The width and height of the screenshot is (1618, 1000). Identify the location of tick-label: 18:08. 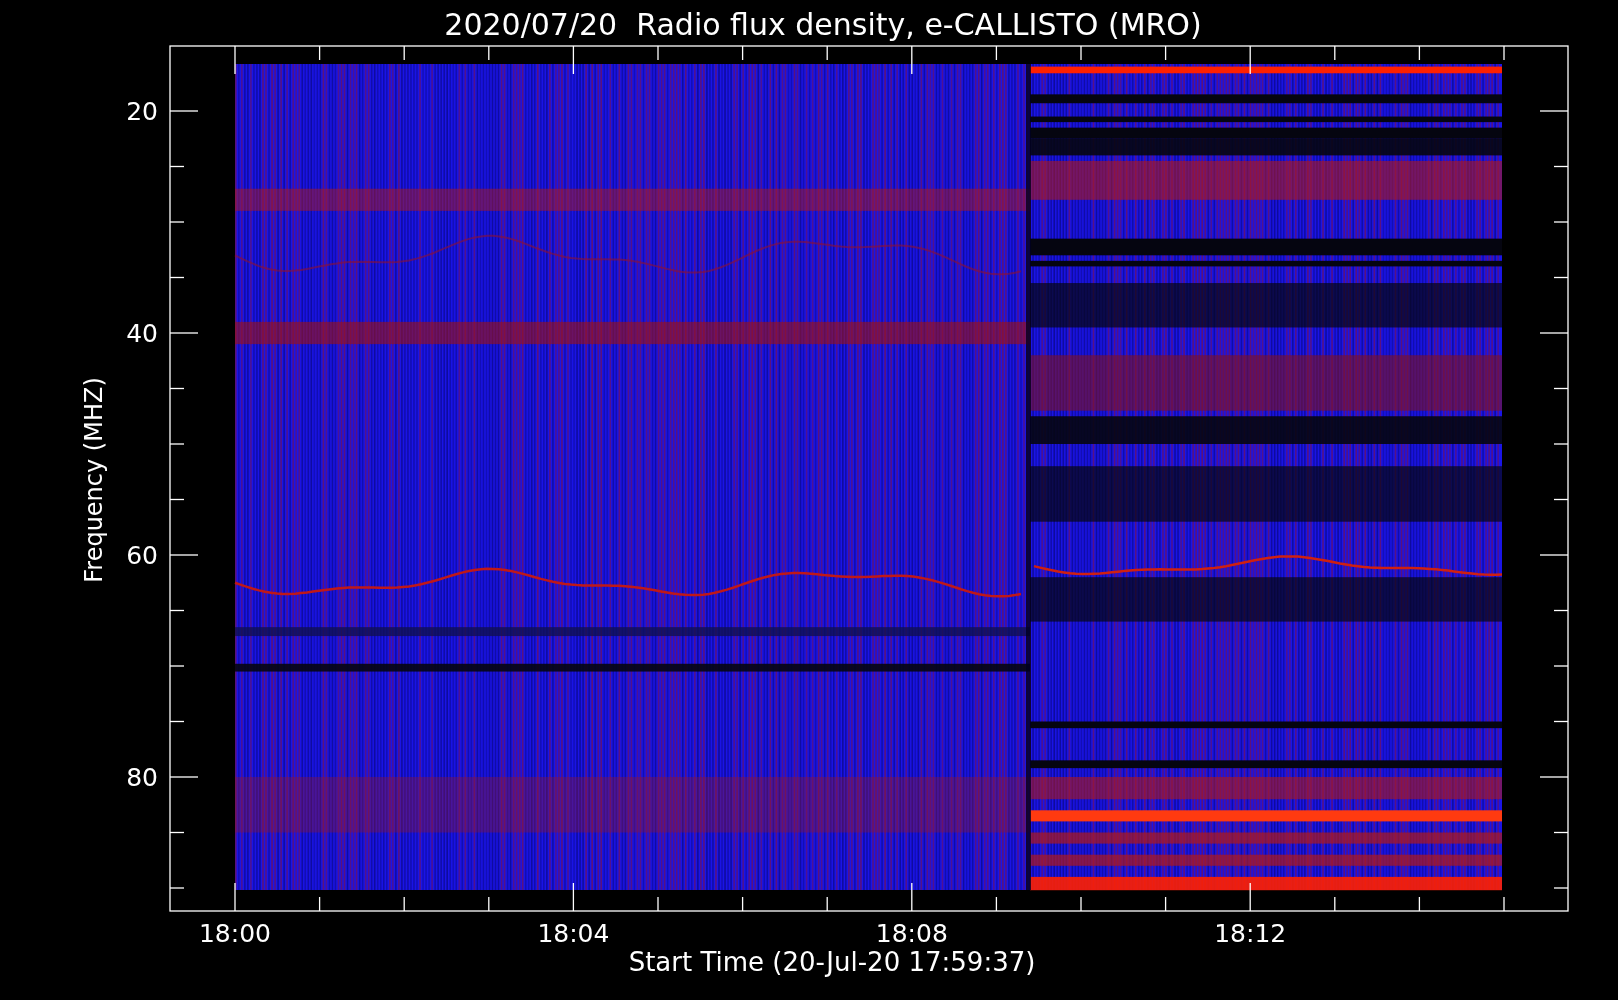
(911, 932).